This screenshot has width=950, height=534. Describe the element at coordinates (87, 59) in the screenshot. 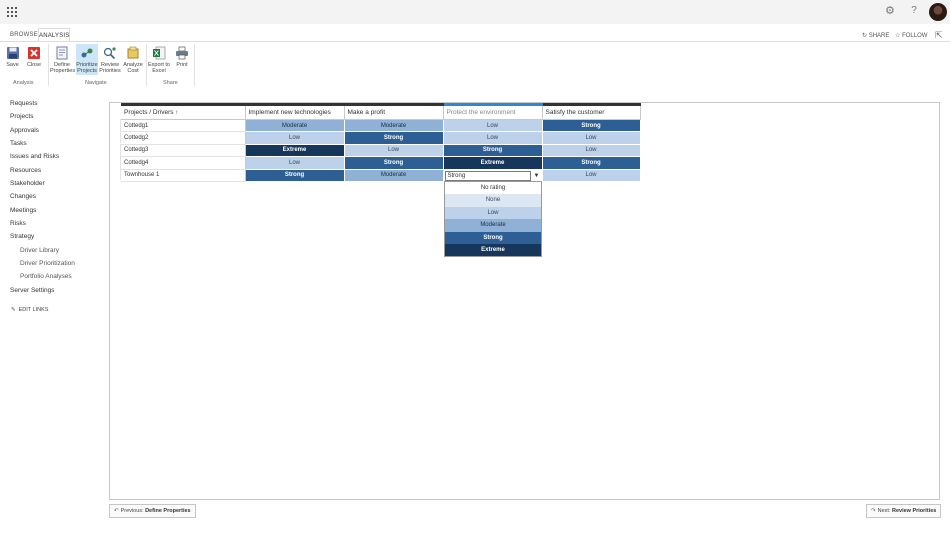

I see `prioritize-projects-button: Prioritize Projects` at that location.